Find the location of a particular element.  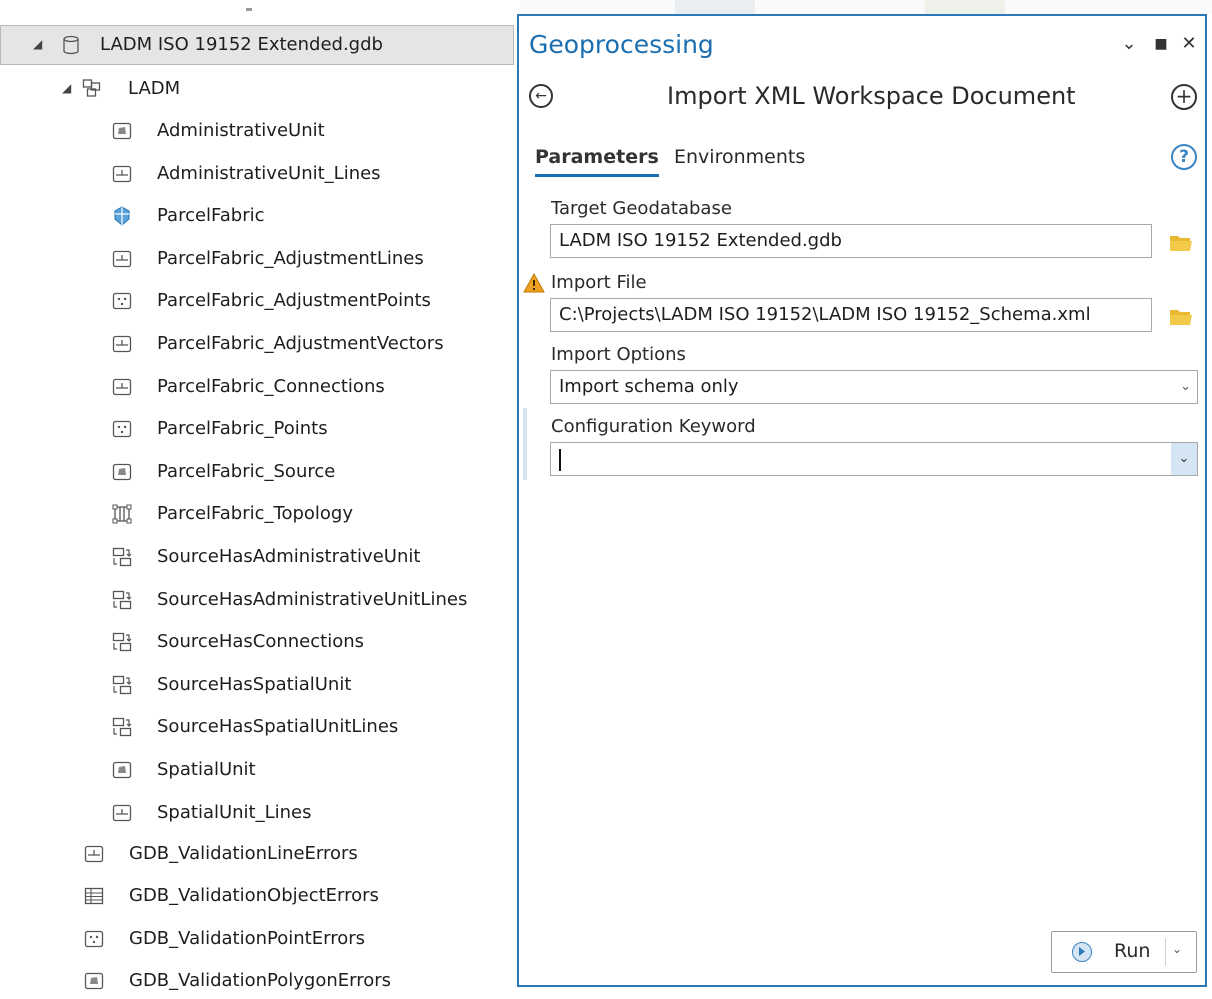

tree-item-label: ParcelFabric_Topology is located at coordinates (255, 514).